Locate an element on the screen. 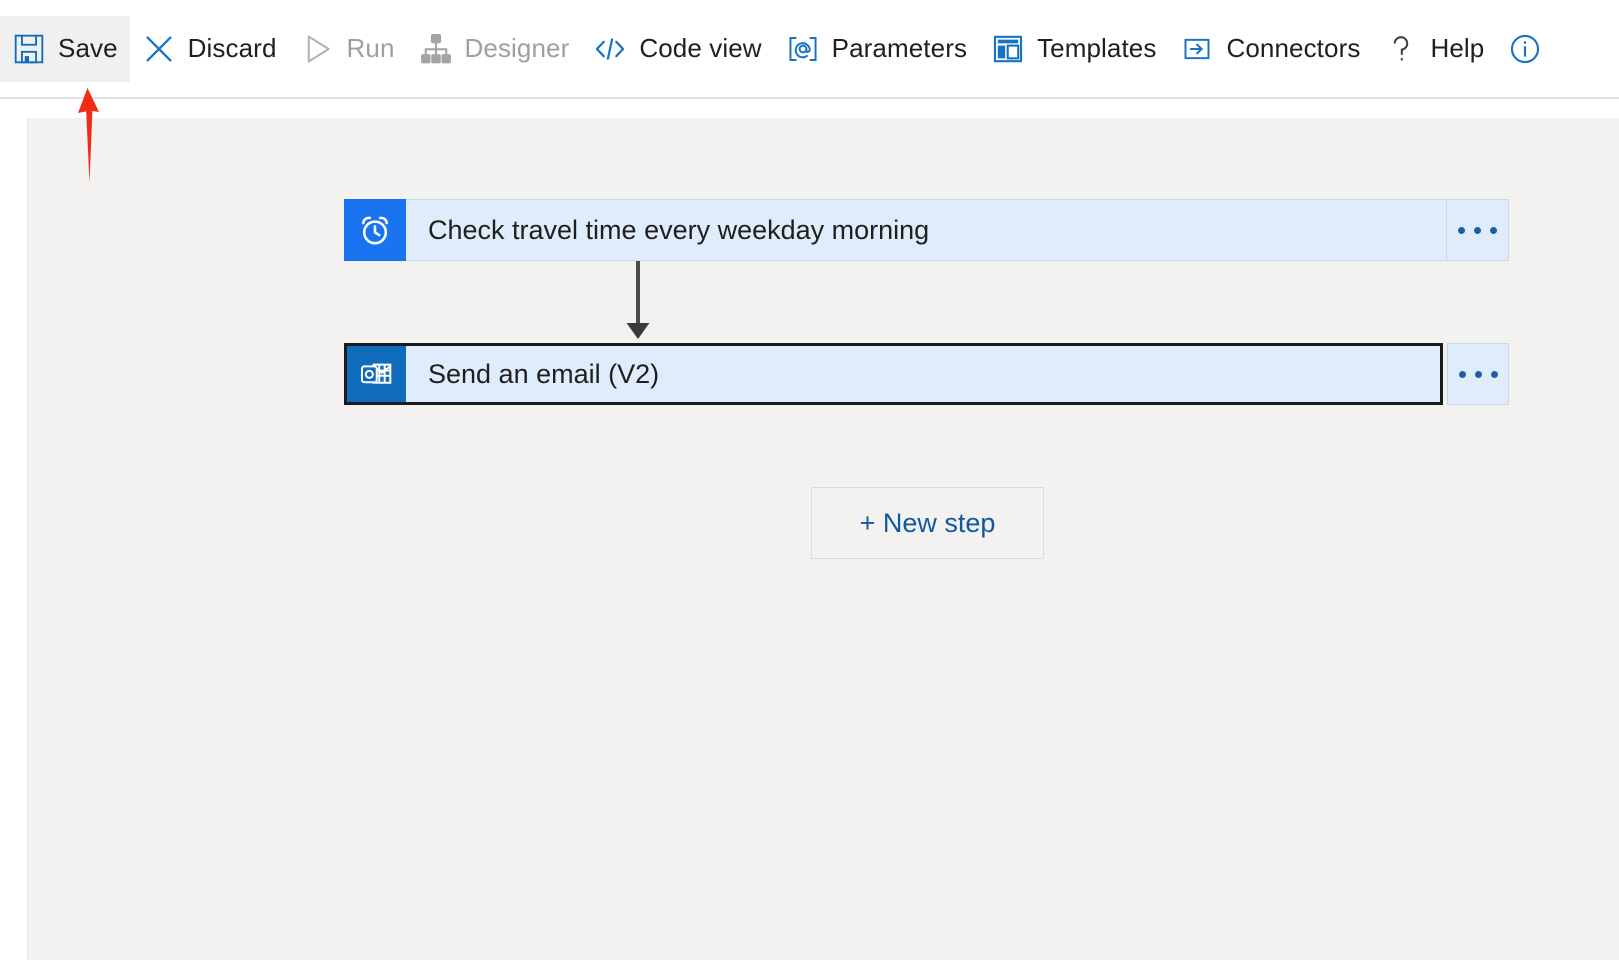  designer-button: Designer is located at coordinates (494, 49).